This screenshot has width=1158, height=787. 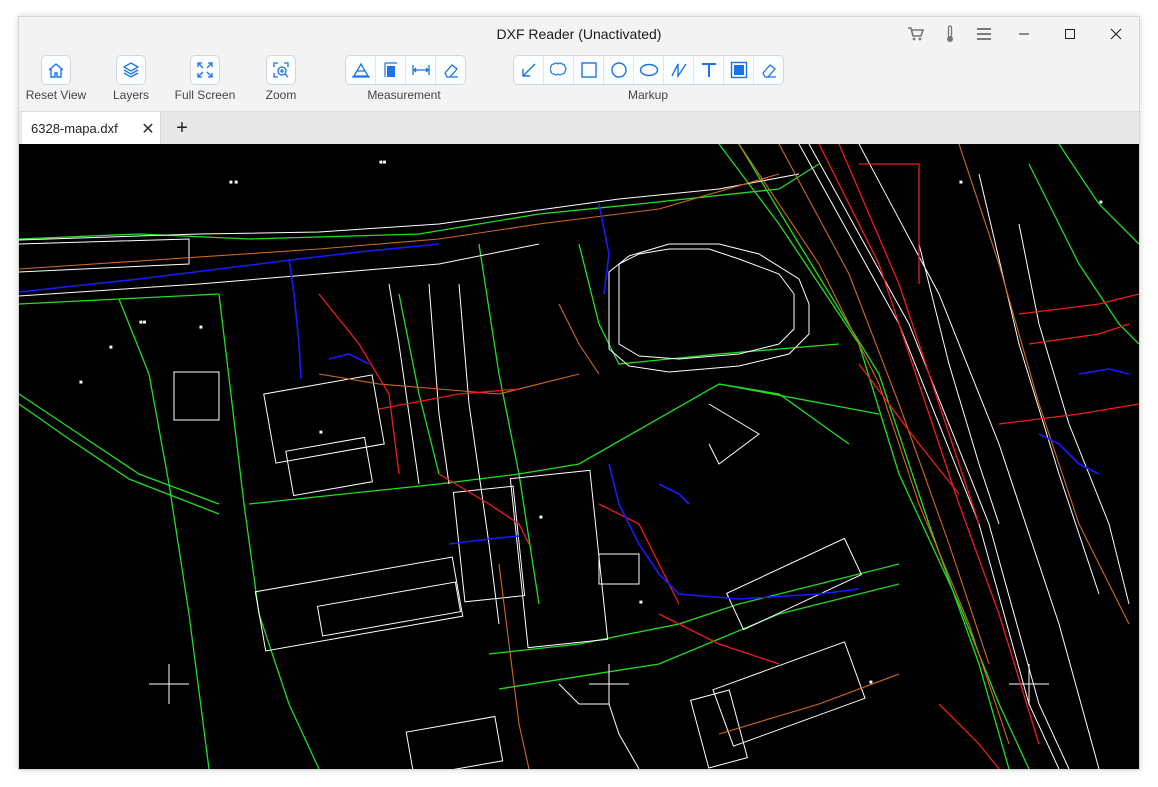 I want to click on layers-button: Layers, so click(x=131, y=78).